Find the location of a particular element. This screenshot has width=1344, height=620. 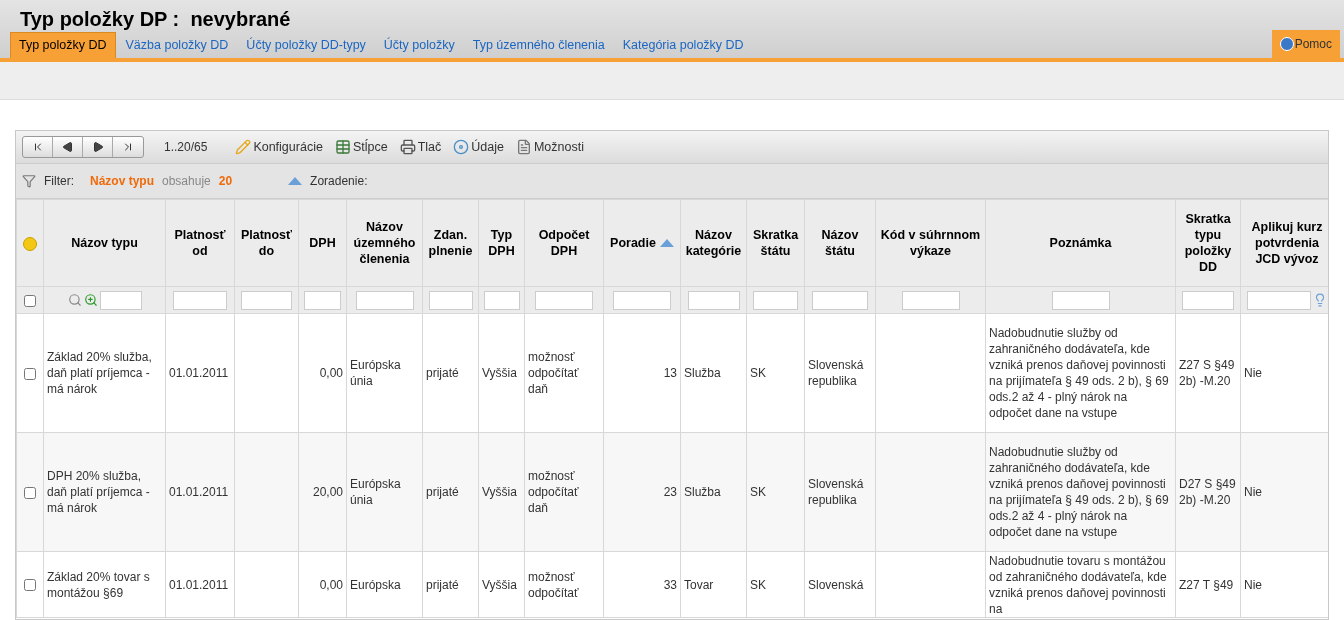

next-page-icon is located at coordinates (97, 147).